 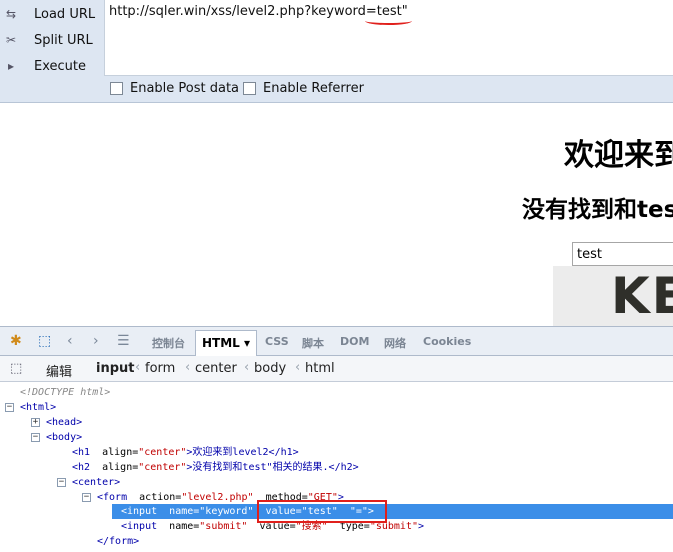 I want to click on url-text: http://sqler.win/xss/level2.php?keyword, so click(x=237, y=11).